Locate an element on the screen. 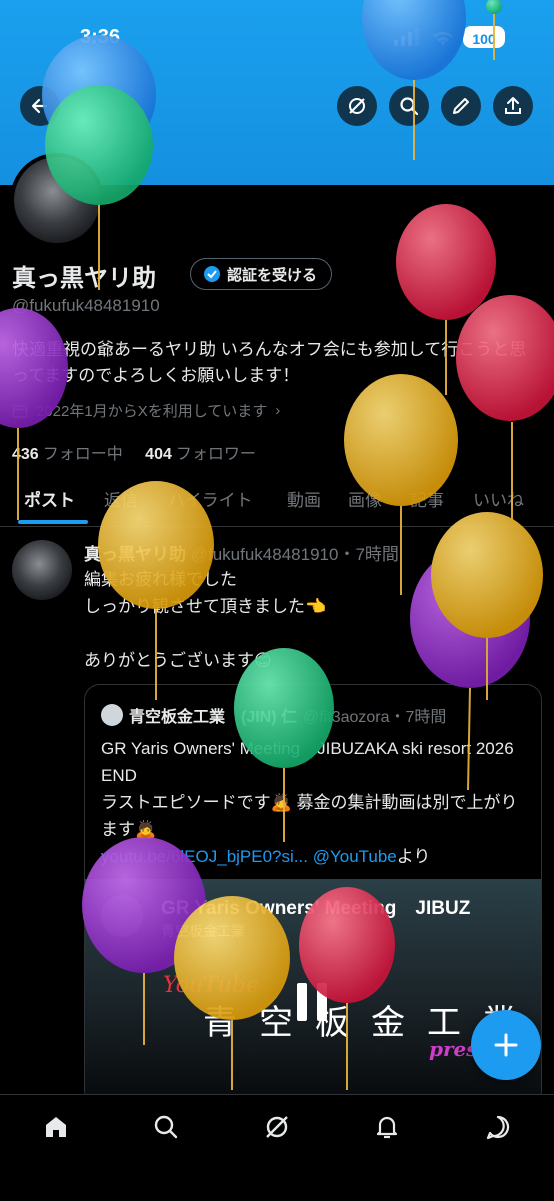 This screenshot has height=1201, width=554. pencil-icon is located at coordinates (461, 106).